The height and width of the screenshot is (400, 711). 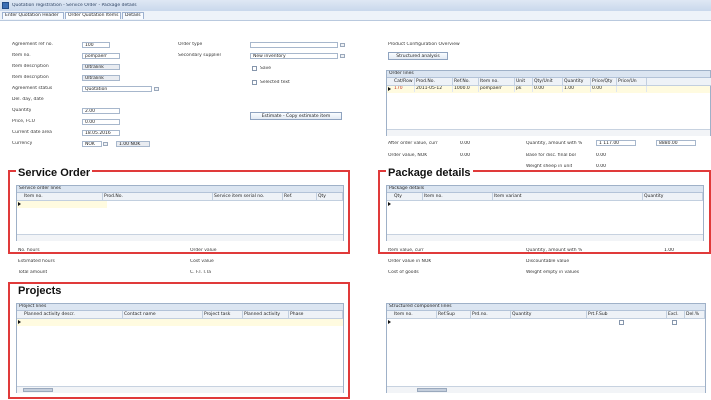 What do you see at coordinates (96, 45) in the screenshot?
I see `agreement-ref-field: 100` at bounding box center [96, 45].